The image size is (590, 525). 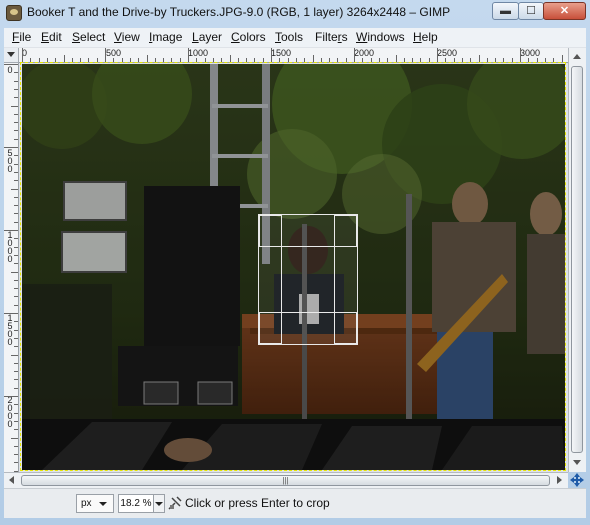 I want to click on navigate-icon, so click(x=577, y=480).